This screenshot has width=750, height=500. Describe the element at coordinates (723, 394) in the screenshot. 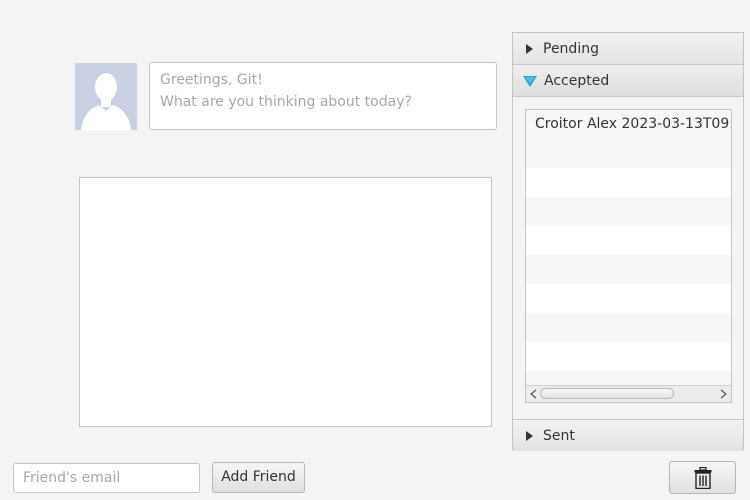

I see `scroll-right-icon` at that location.